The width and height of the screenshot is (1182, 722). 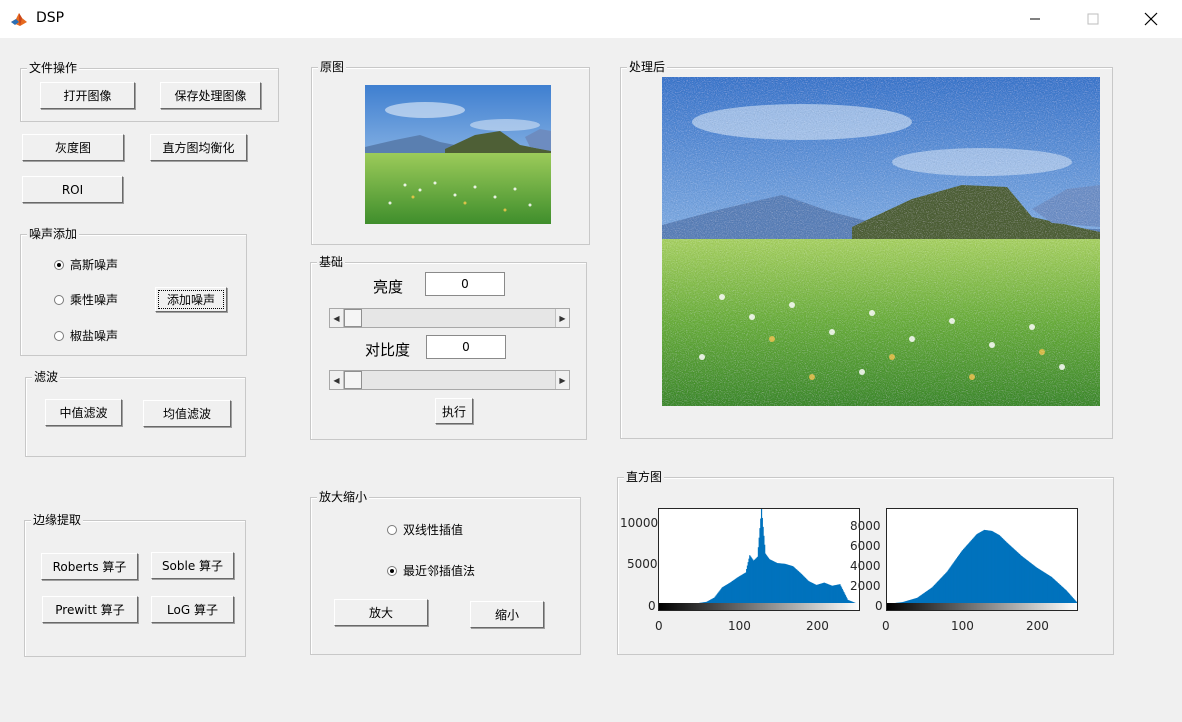 I want to click on soble-button: Soble 算子, so click(x=192, y=565).